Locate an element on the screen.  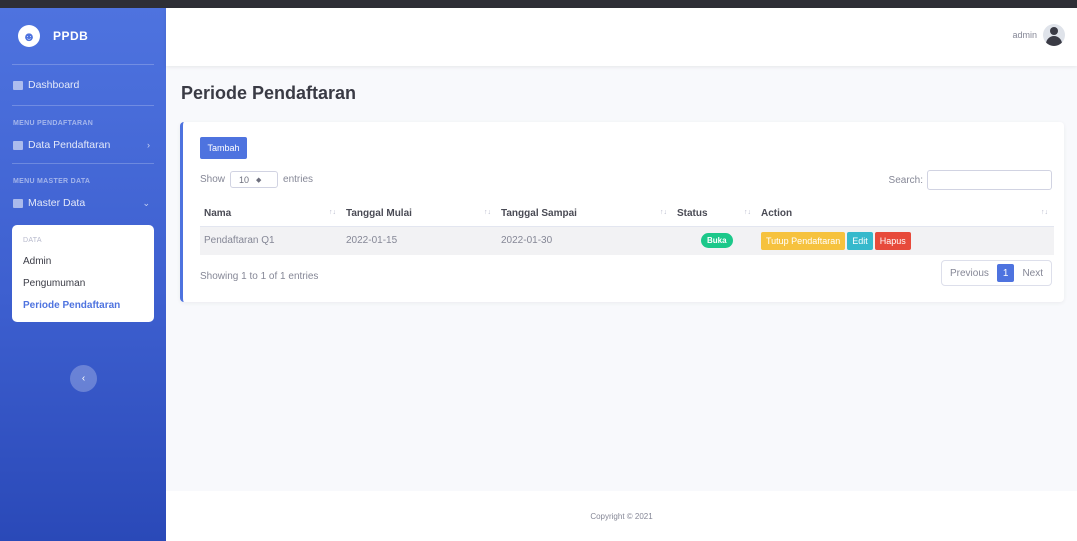
column-header-nama: Nama ↑↓ is located at coordinates (271, 214).